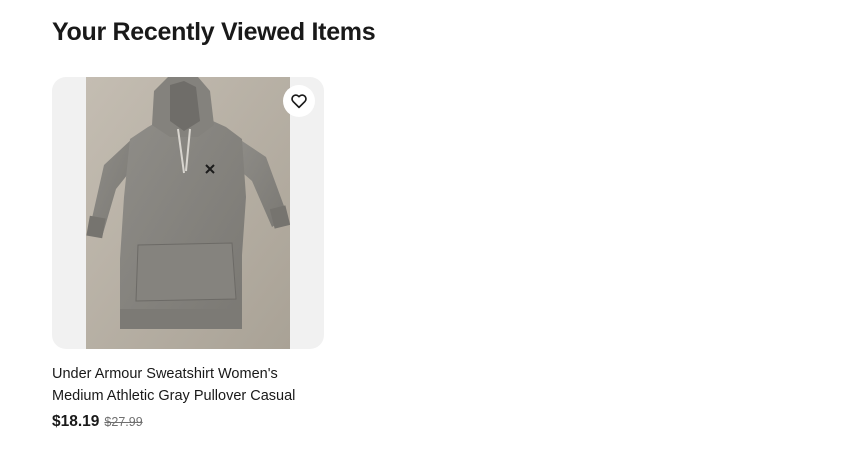  I want to click on watch-button, so click(299, 101).